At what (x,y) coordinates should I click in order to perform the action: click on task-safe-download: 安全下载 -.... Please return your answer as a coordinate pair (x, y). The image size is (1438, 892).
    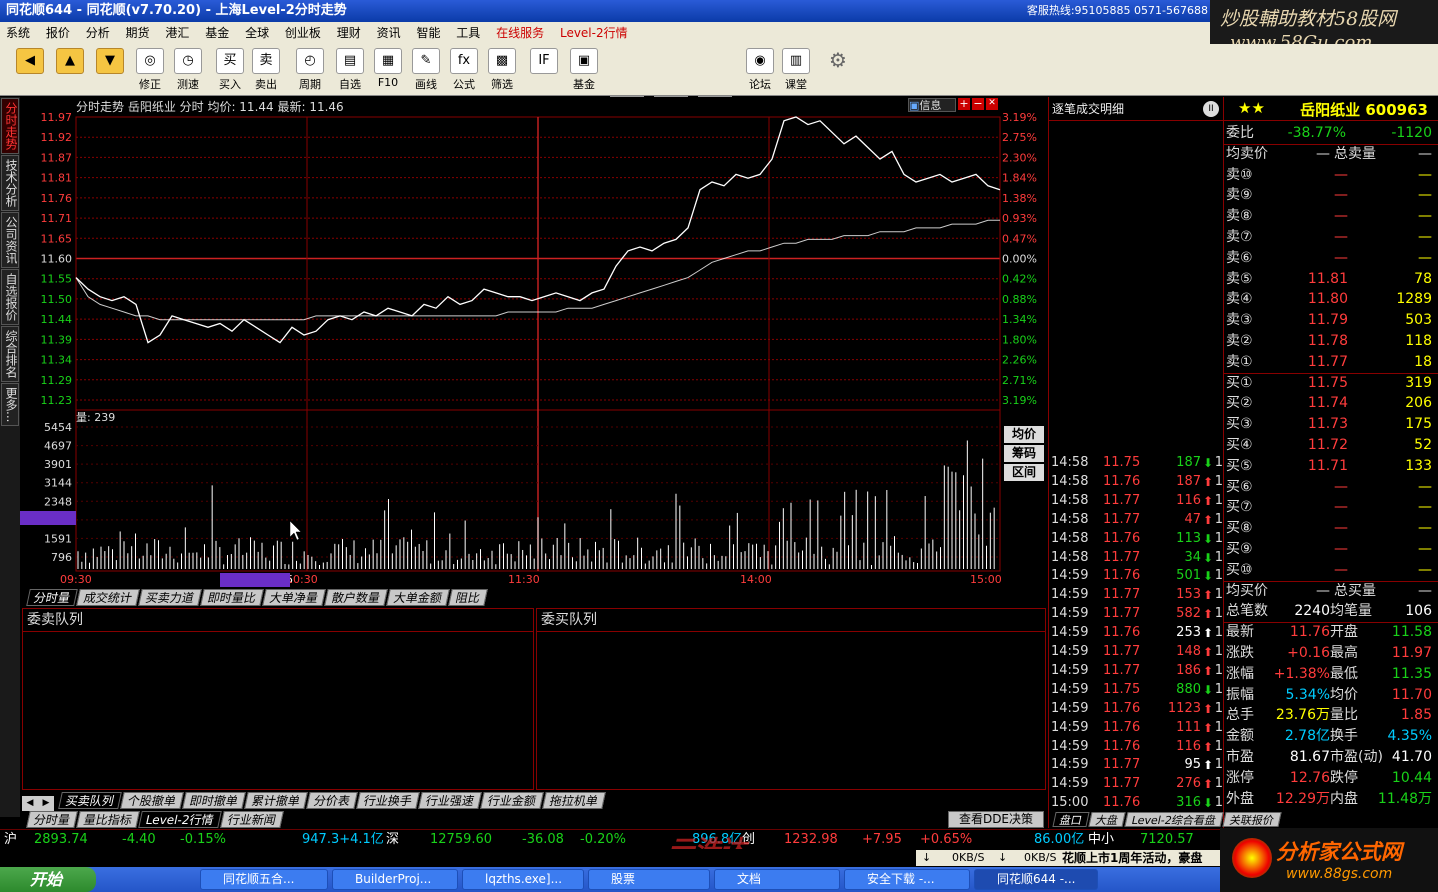
    Looking at the image, I should click on (907, 879).